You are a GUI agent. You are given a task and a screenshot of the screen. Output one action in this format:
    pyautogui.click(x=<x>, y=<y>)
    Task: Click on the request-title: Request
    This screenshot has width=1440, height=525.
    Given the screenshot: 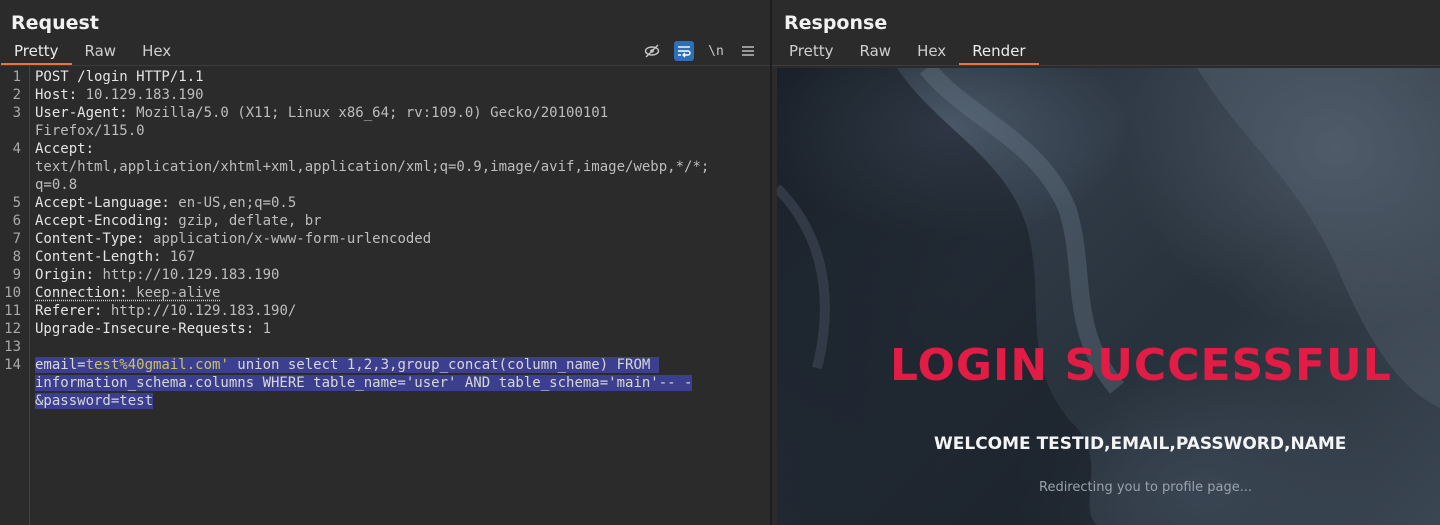 What is the action you would take?
    pyautogui.click(x=55, y=23)
    